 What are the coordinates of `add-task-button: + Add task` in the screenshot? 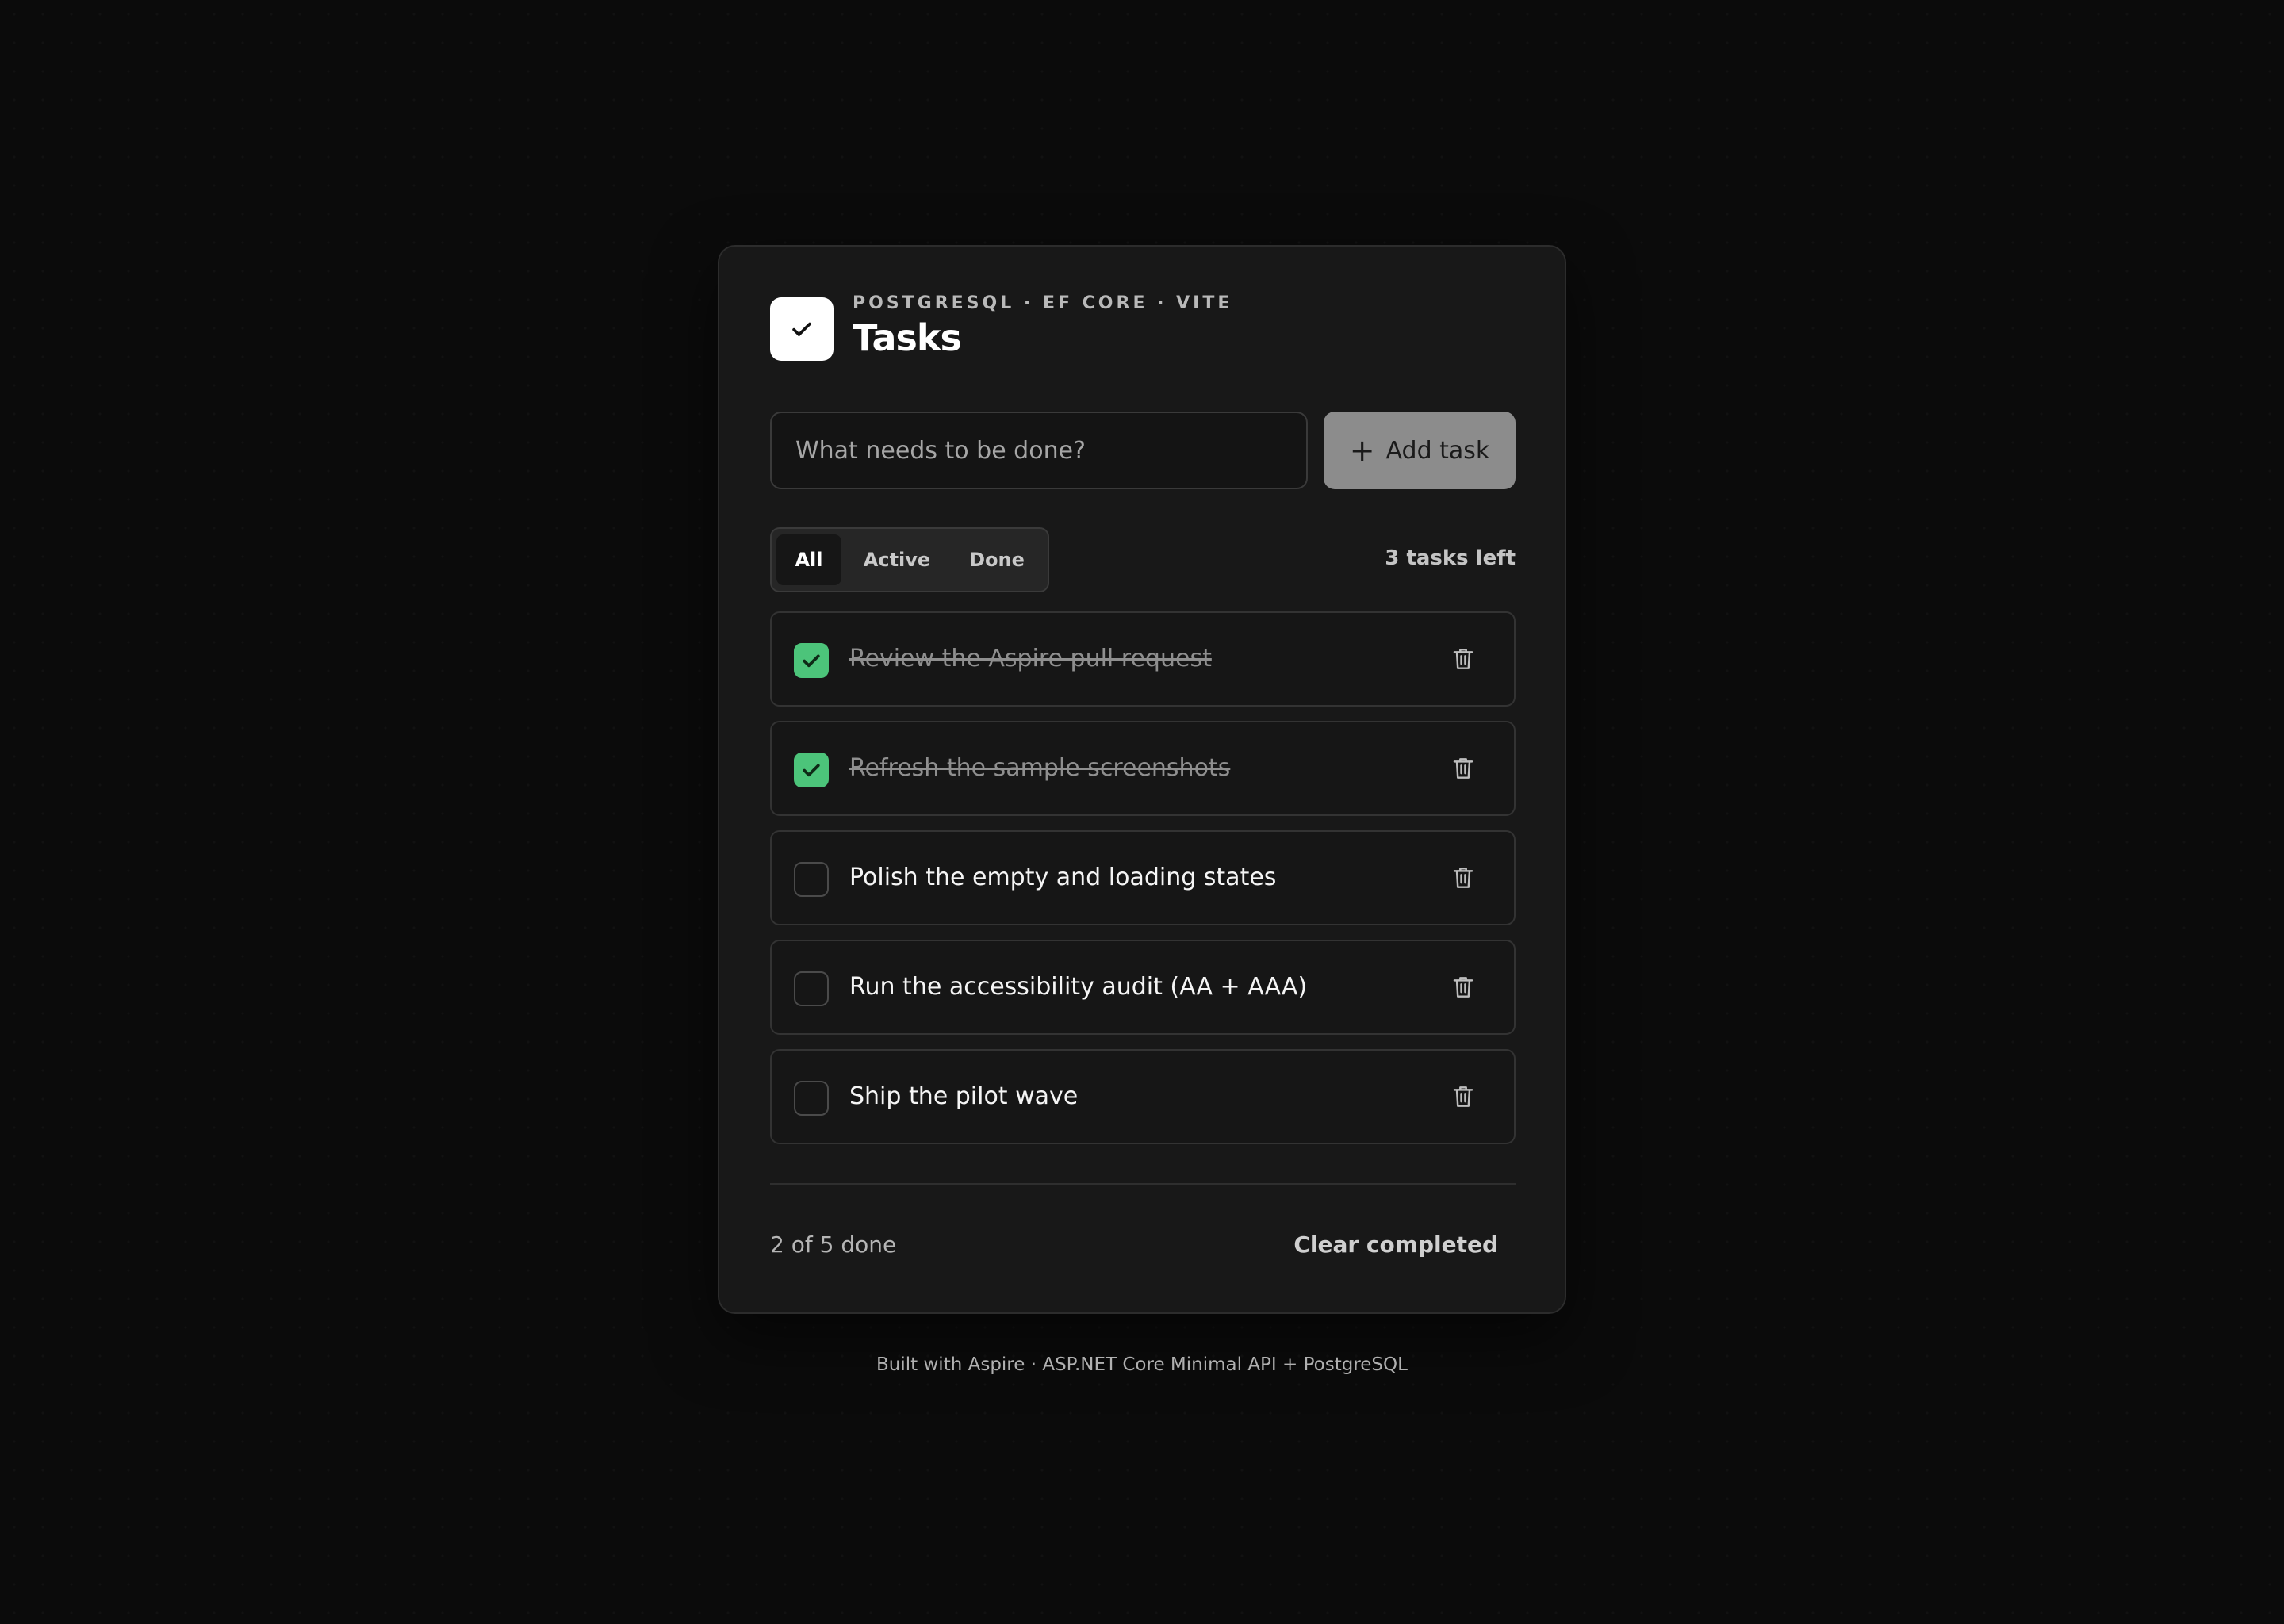 It's located at (1420, 451).